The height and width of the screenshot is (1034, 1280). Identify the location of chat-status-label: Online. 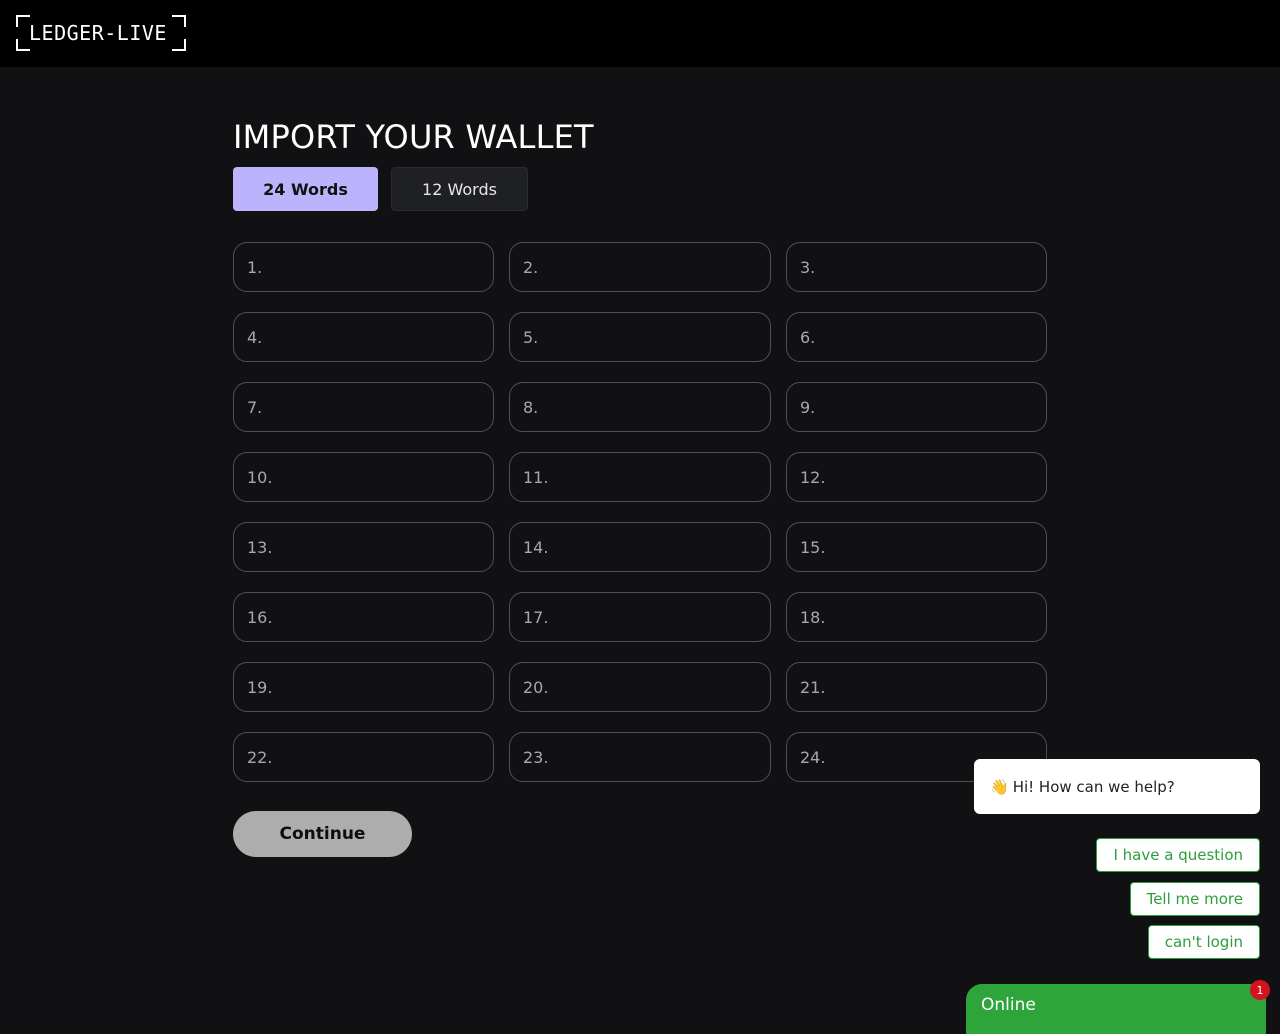
(1008, 1005).